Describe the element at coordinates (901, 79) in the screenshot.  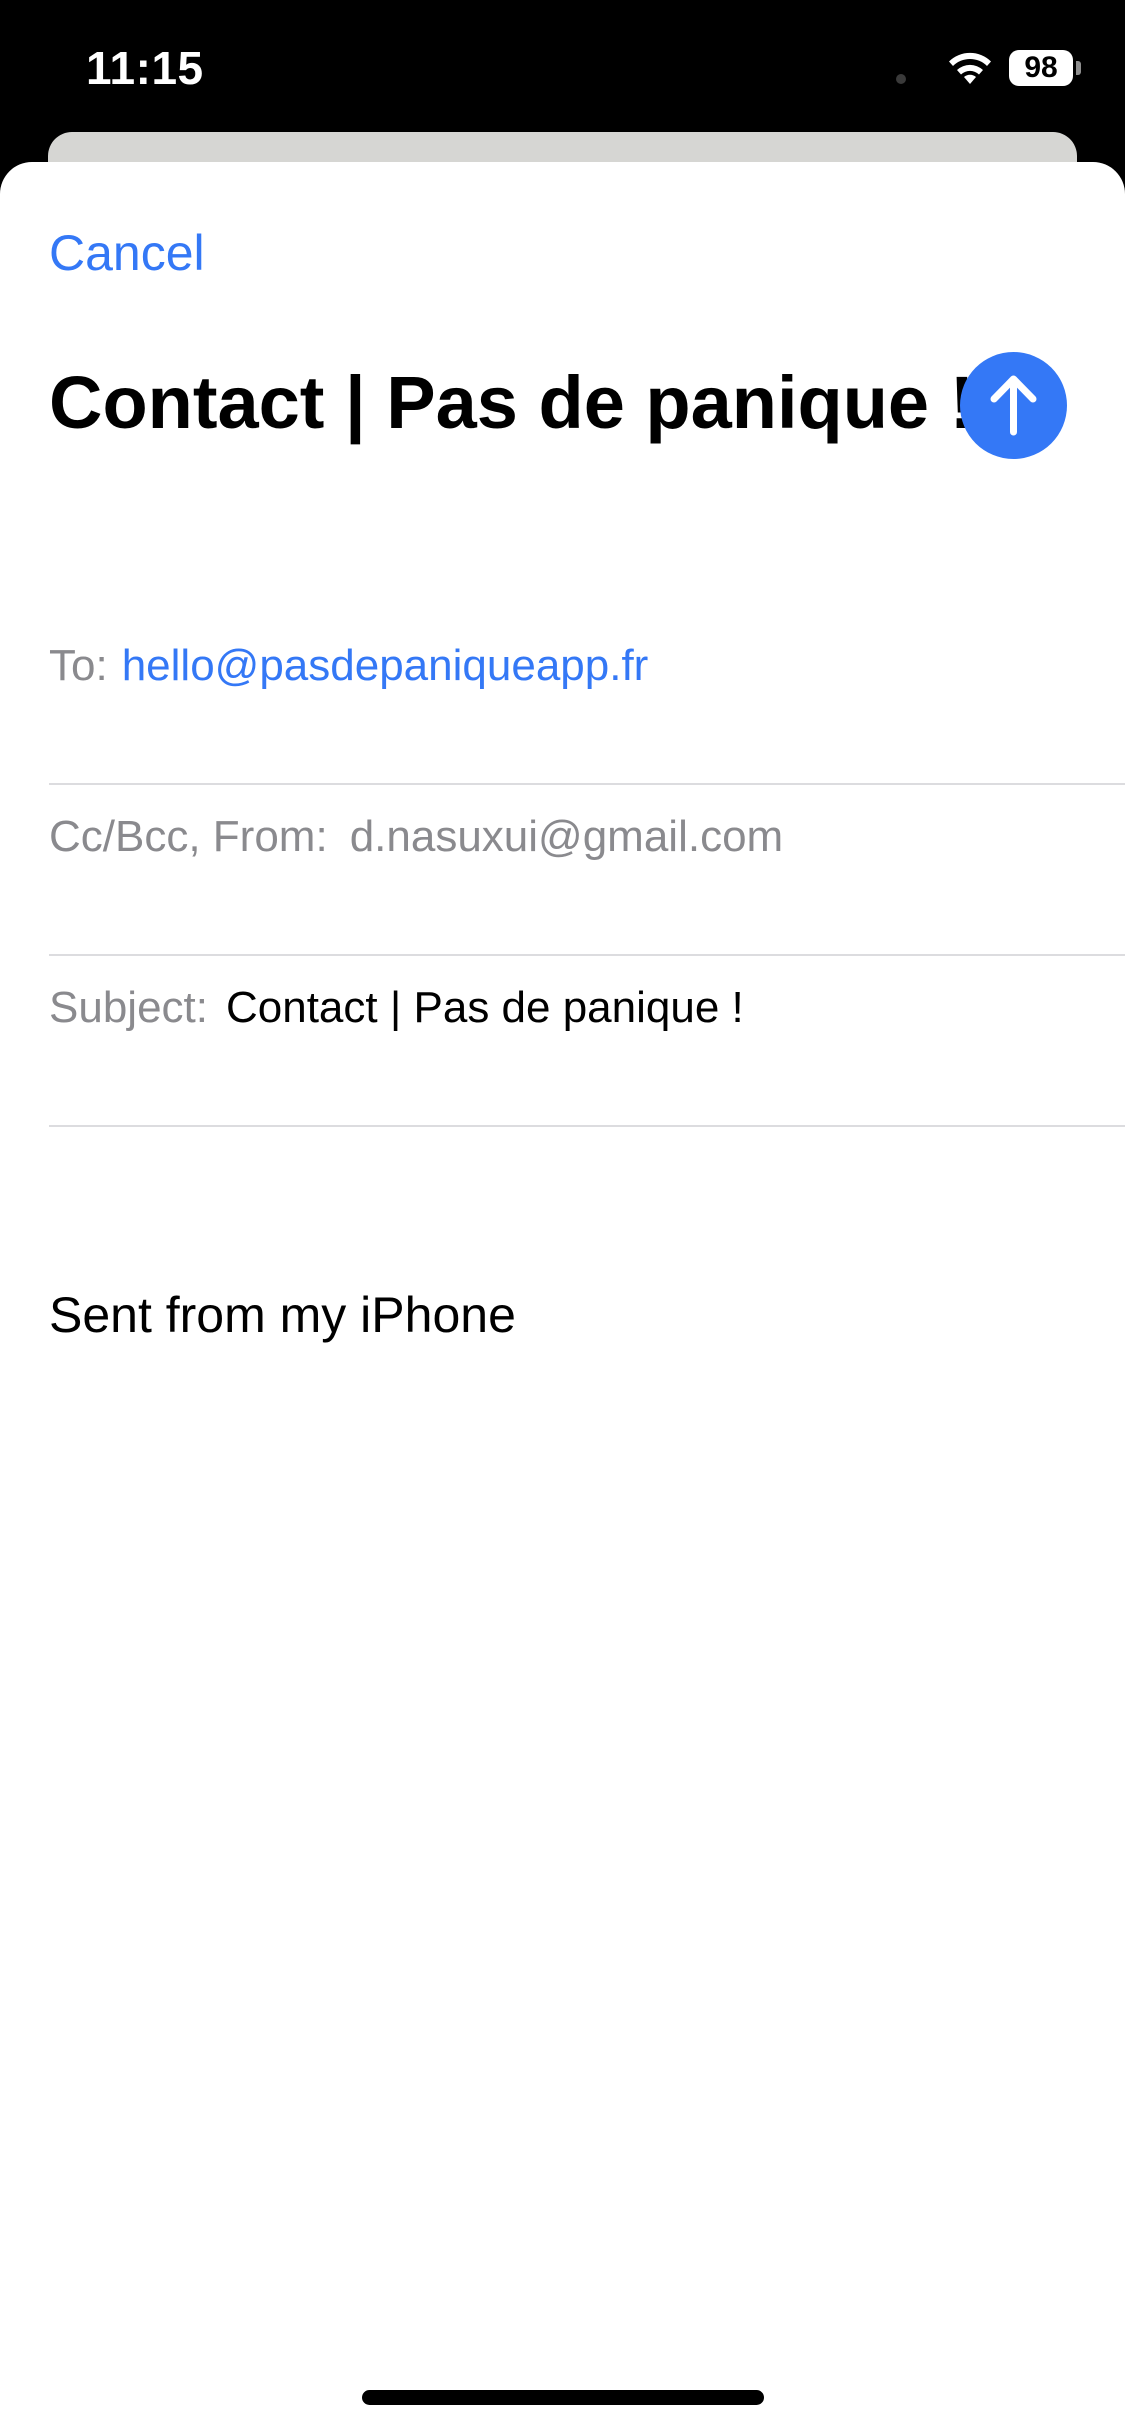
I see `camera-indicator-dot` at that location.